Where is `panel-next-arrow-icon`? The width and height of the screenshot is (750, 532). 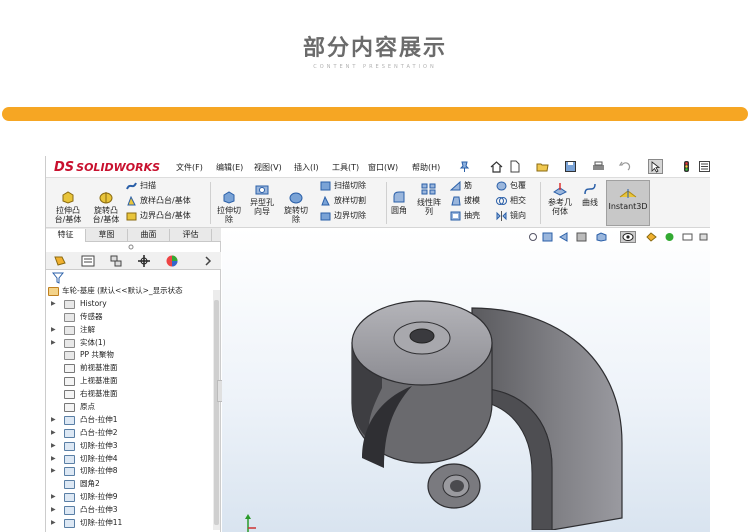 panel-next-arrow-icon is located at coordinates (208, 261).